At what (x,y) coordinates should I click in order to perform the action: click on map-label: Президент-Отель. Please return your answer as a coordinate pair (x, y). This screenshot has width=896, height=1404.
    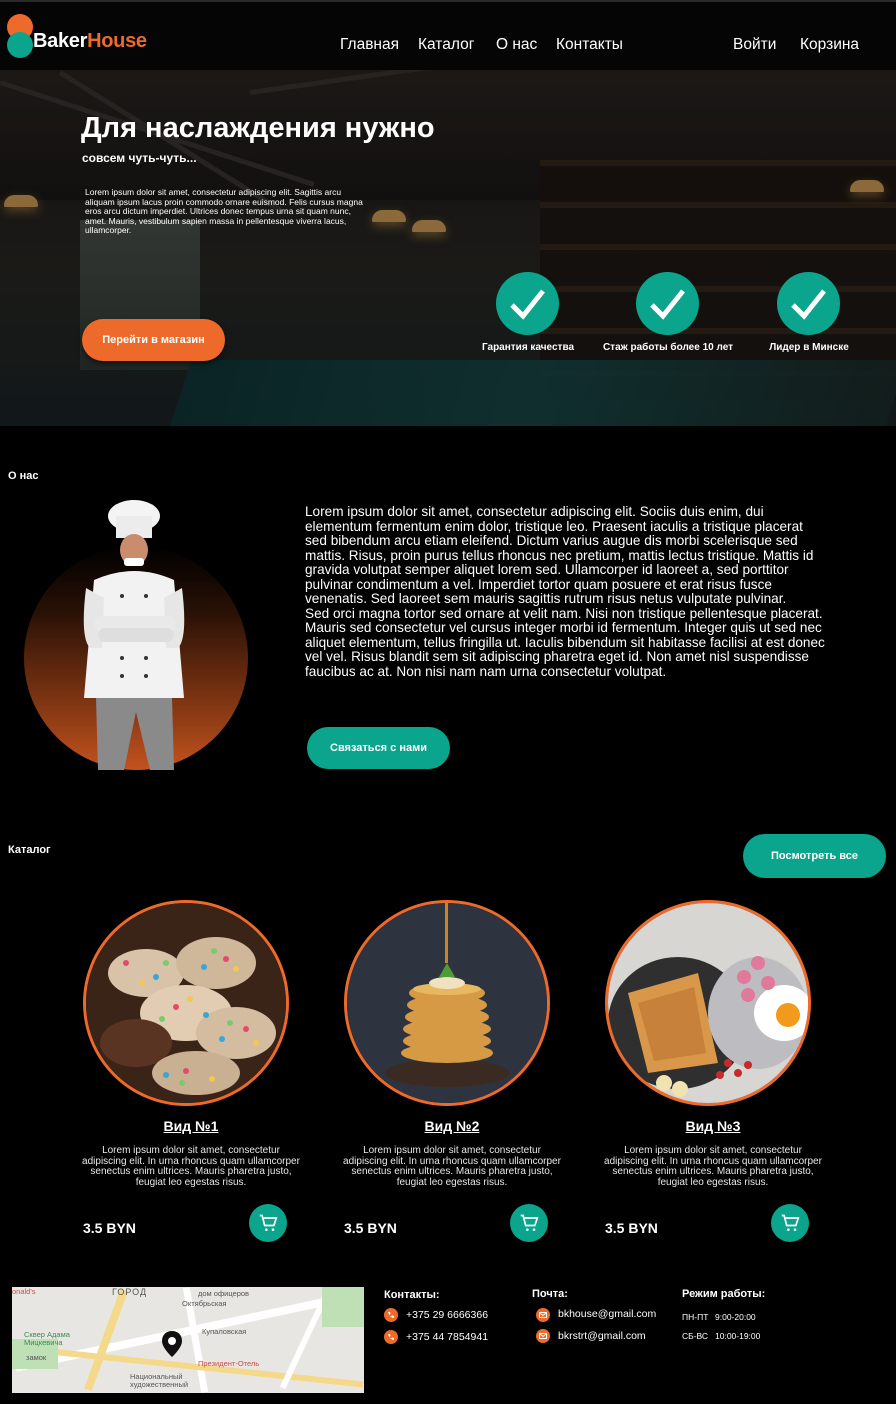
    Looking at the image, I should click on (229, 1363).